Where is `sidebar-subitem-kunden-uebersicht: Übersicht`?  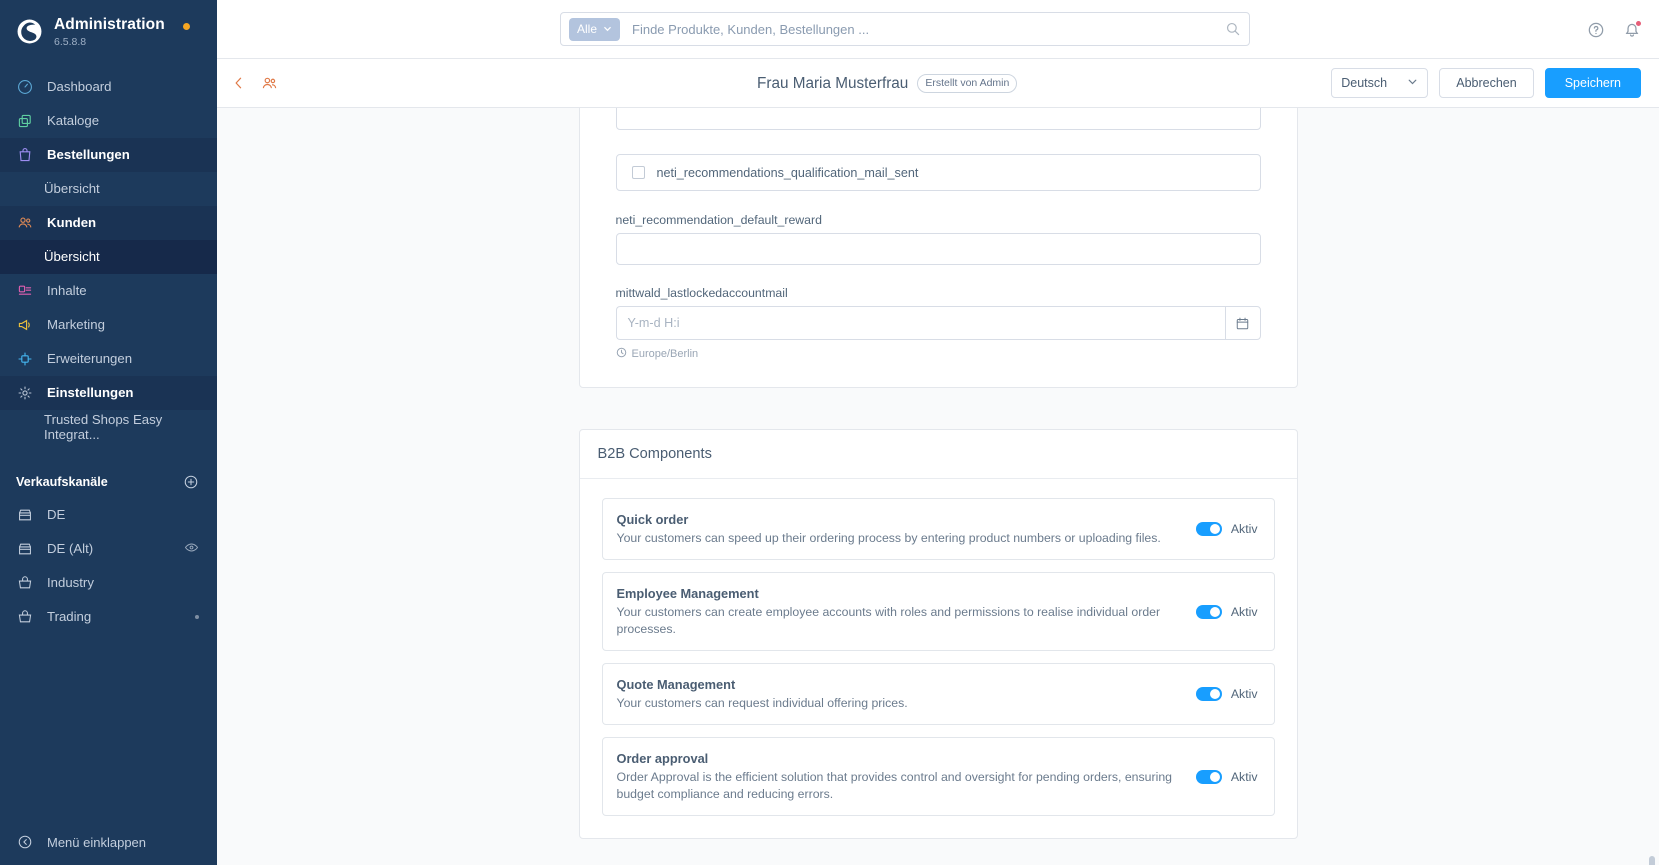
sidebar-subitem-kunden-uebersicht: Übersicht is located at coordinates (108, 256).